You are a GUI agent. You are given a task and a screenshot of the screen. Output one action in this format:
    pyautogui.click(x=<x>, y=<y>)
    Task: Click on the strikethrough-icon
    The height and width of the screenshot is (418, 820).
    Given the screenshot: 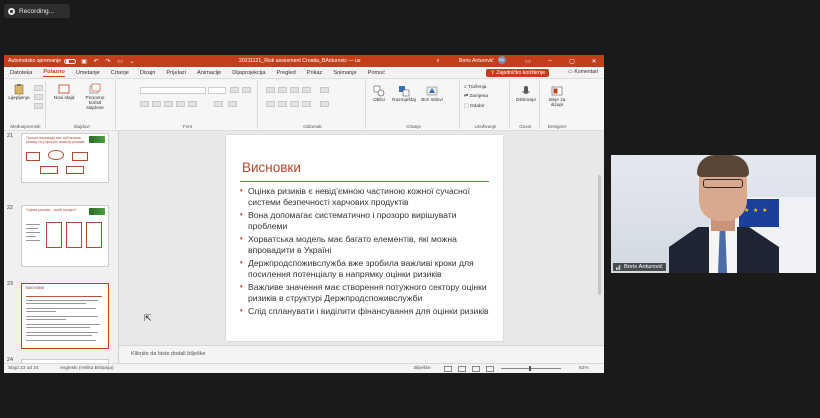 What is the action you would take?
    pyautogui.click(x=180, y=104)
    